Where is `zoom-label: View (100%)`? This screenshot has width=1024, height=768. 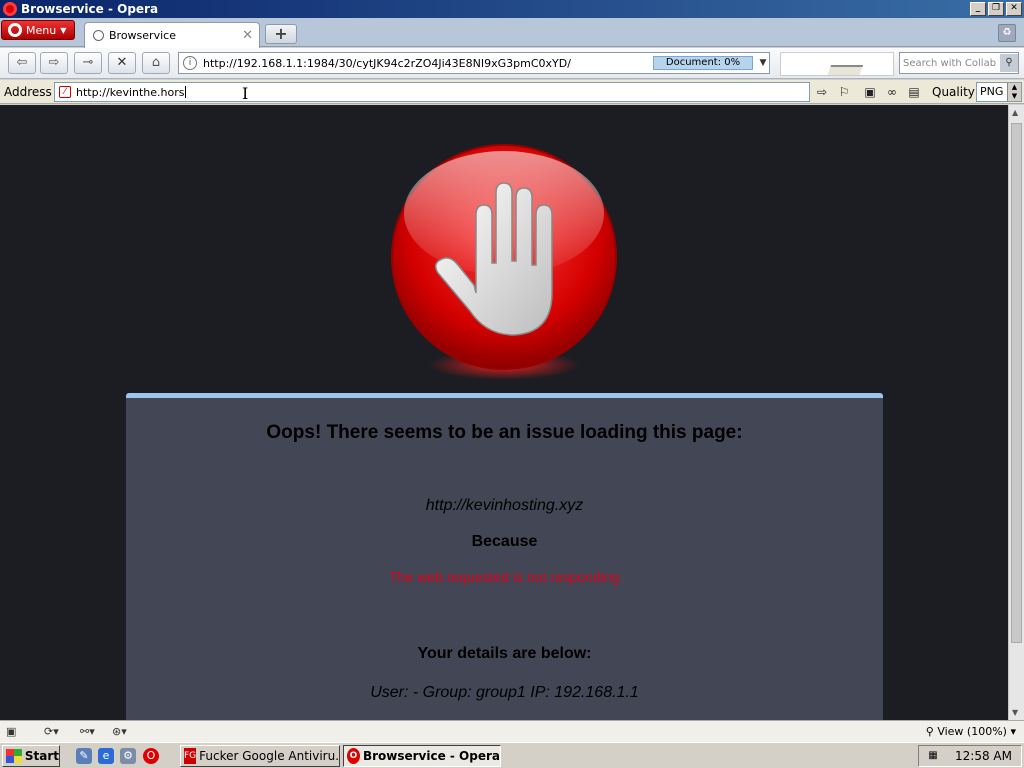
zoom-label: View (100%) is located at coordinates (972, 731).